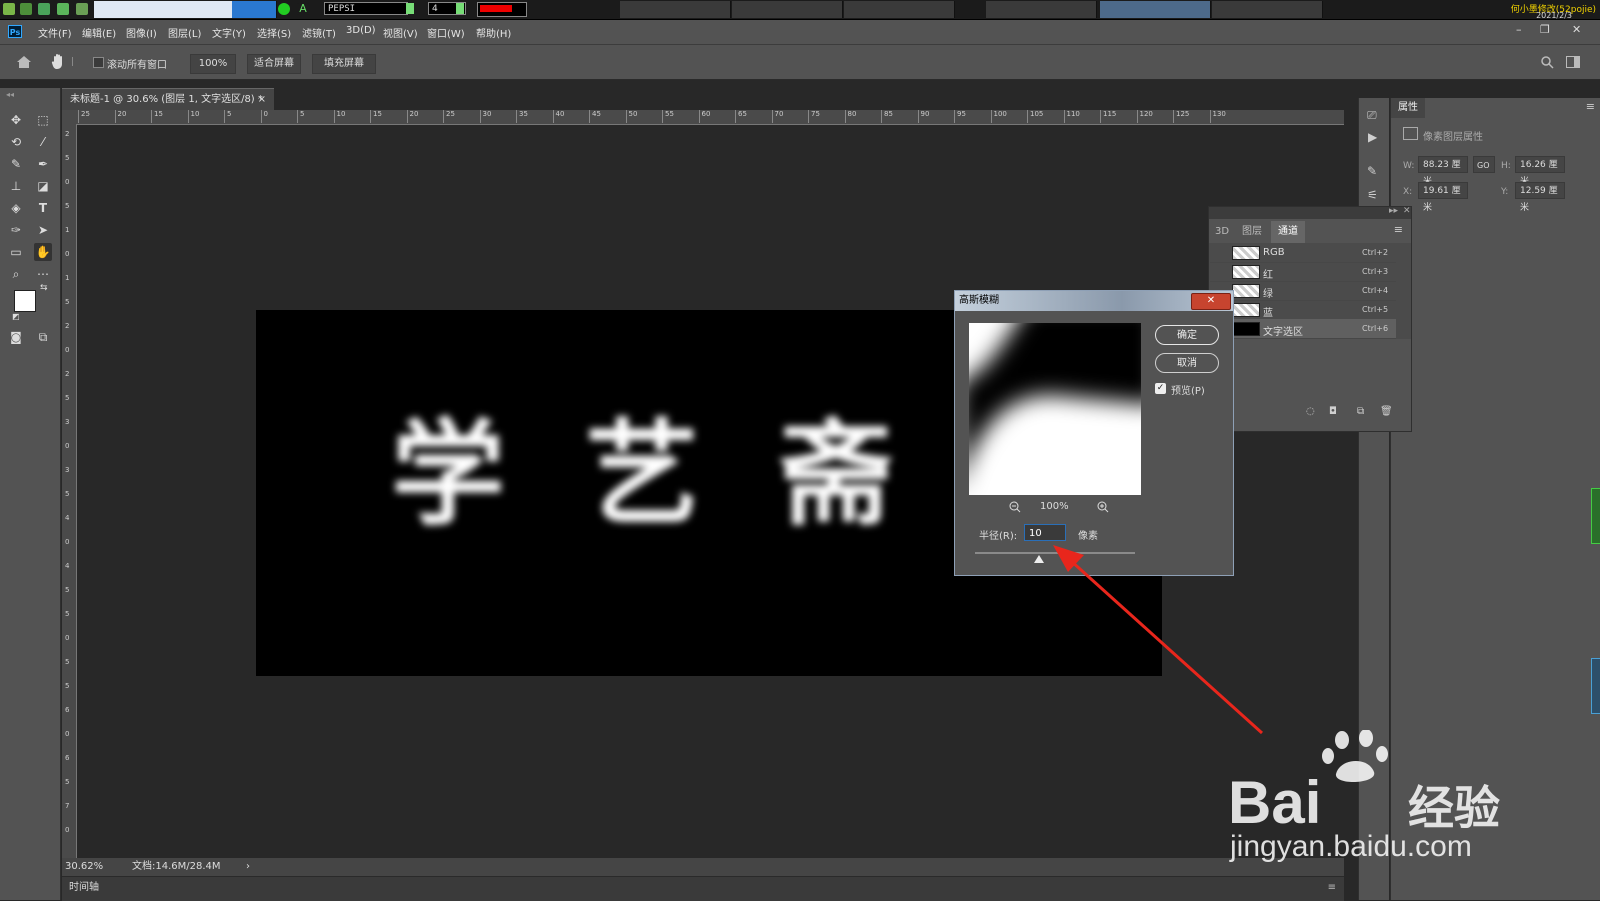  What do you see at coordinates (400, 32) in the screenshot?
I see `menu-view: 视图(V)` at bounding box center [400, 32].